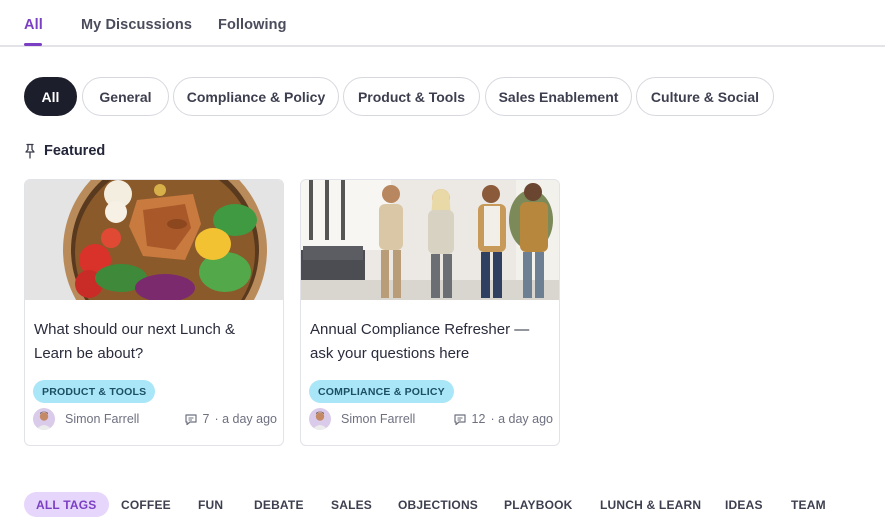 The width and height of the screenshot is (885, 529). I want to click on tag-chip-ideas: IDEAS, so click(744, 504).